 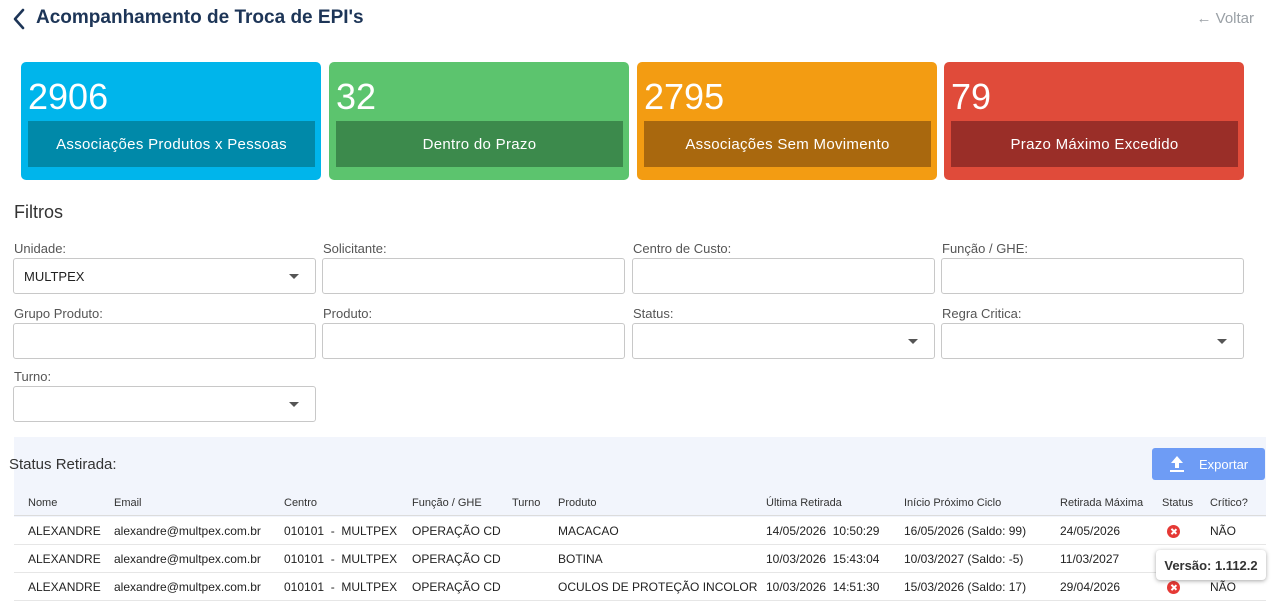 What do you see at coordinates (1092, 341) in the screenshot?
I see `regra-critica-select` at bounding box center [1092, 341].